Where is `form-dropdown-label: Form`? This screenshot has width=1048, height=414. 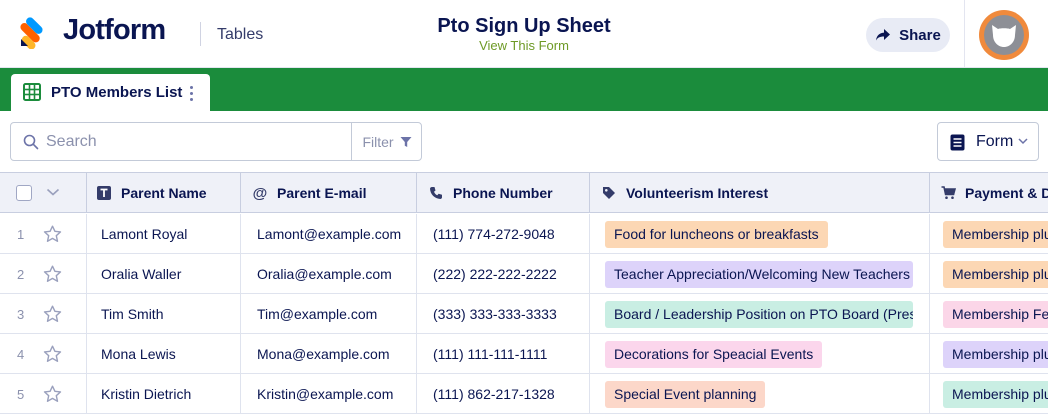
form-dropdown-label: Form is located at coordinates (995, 141).